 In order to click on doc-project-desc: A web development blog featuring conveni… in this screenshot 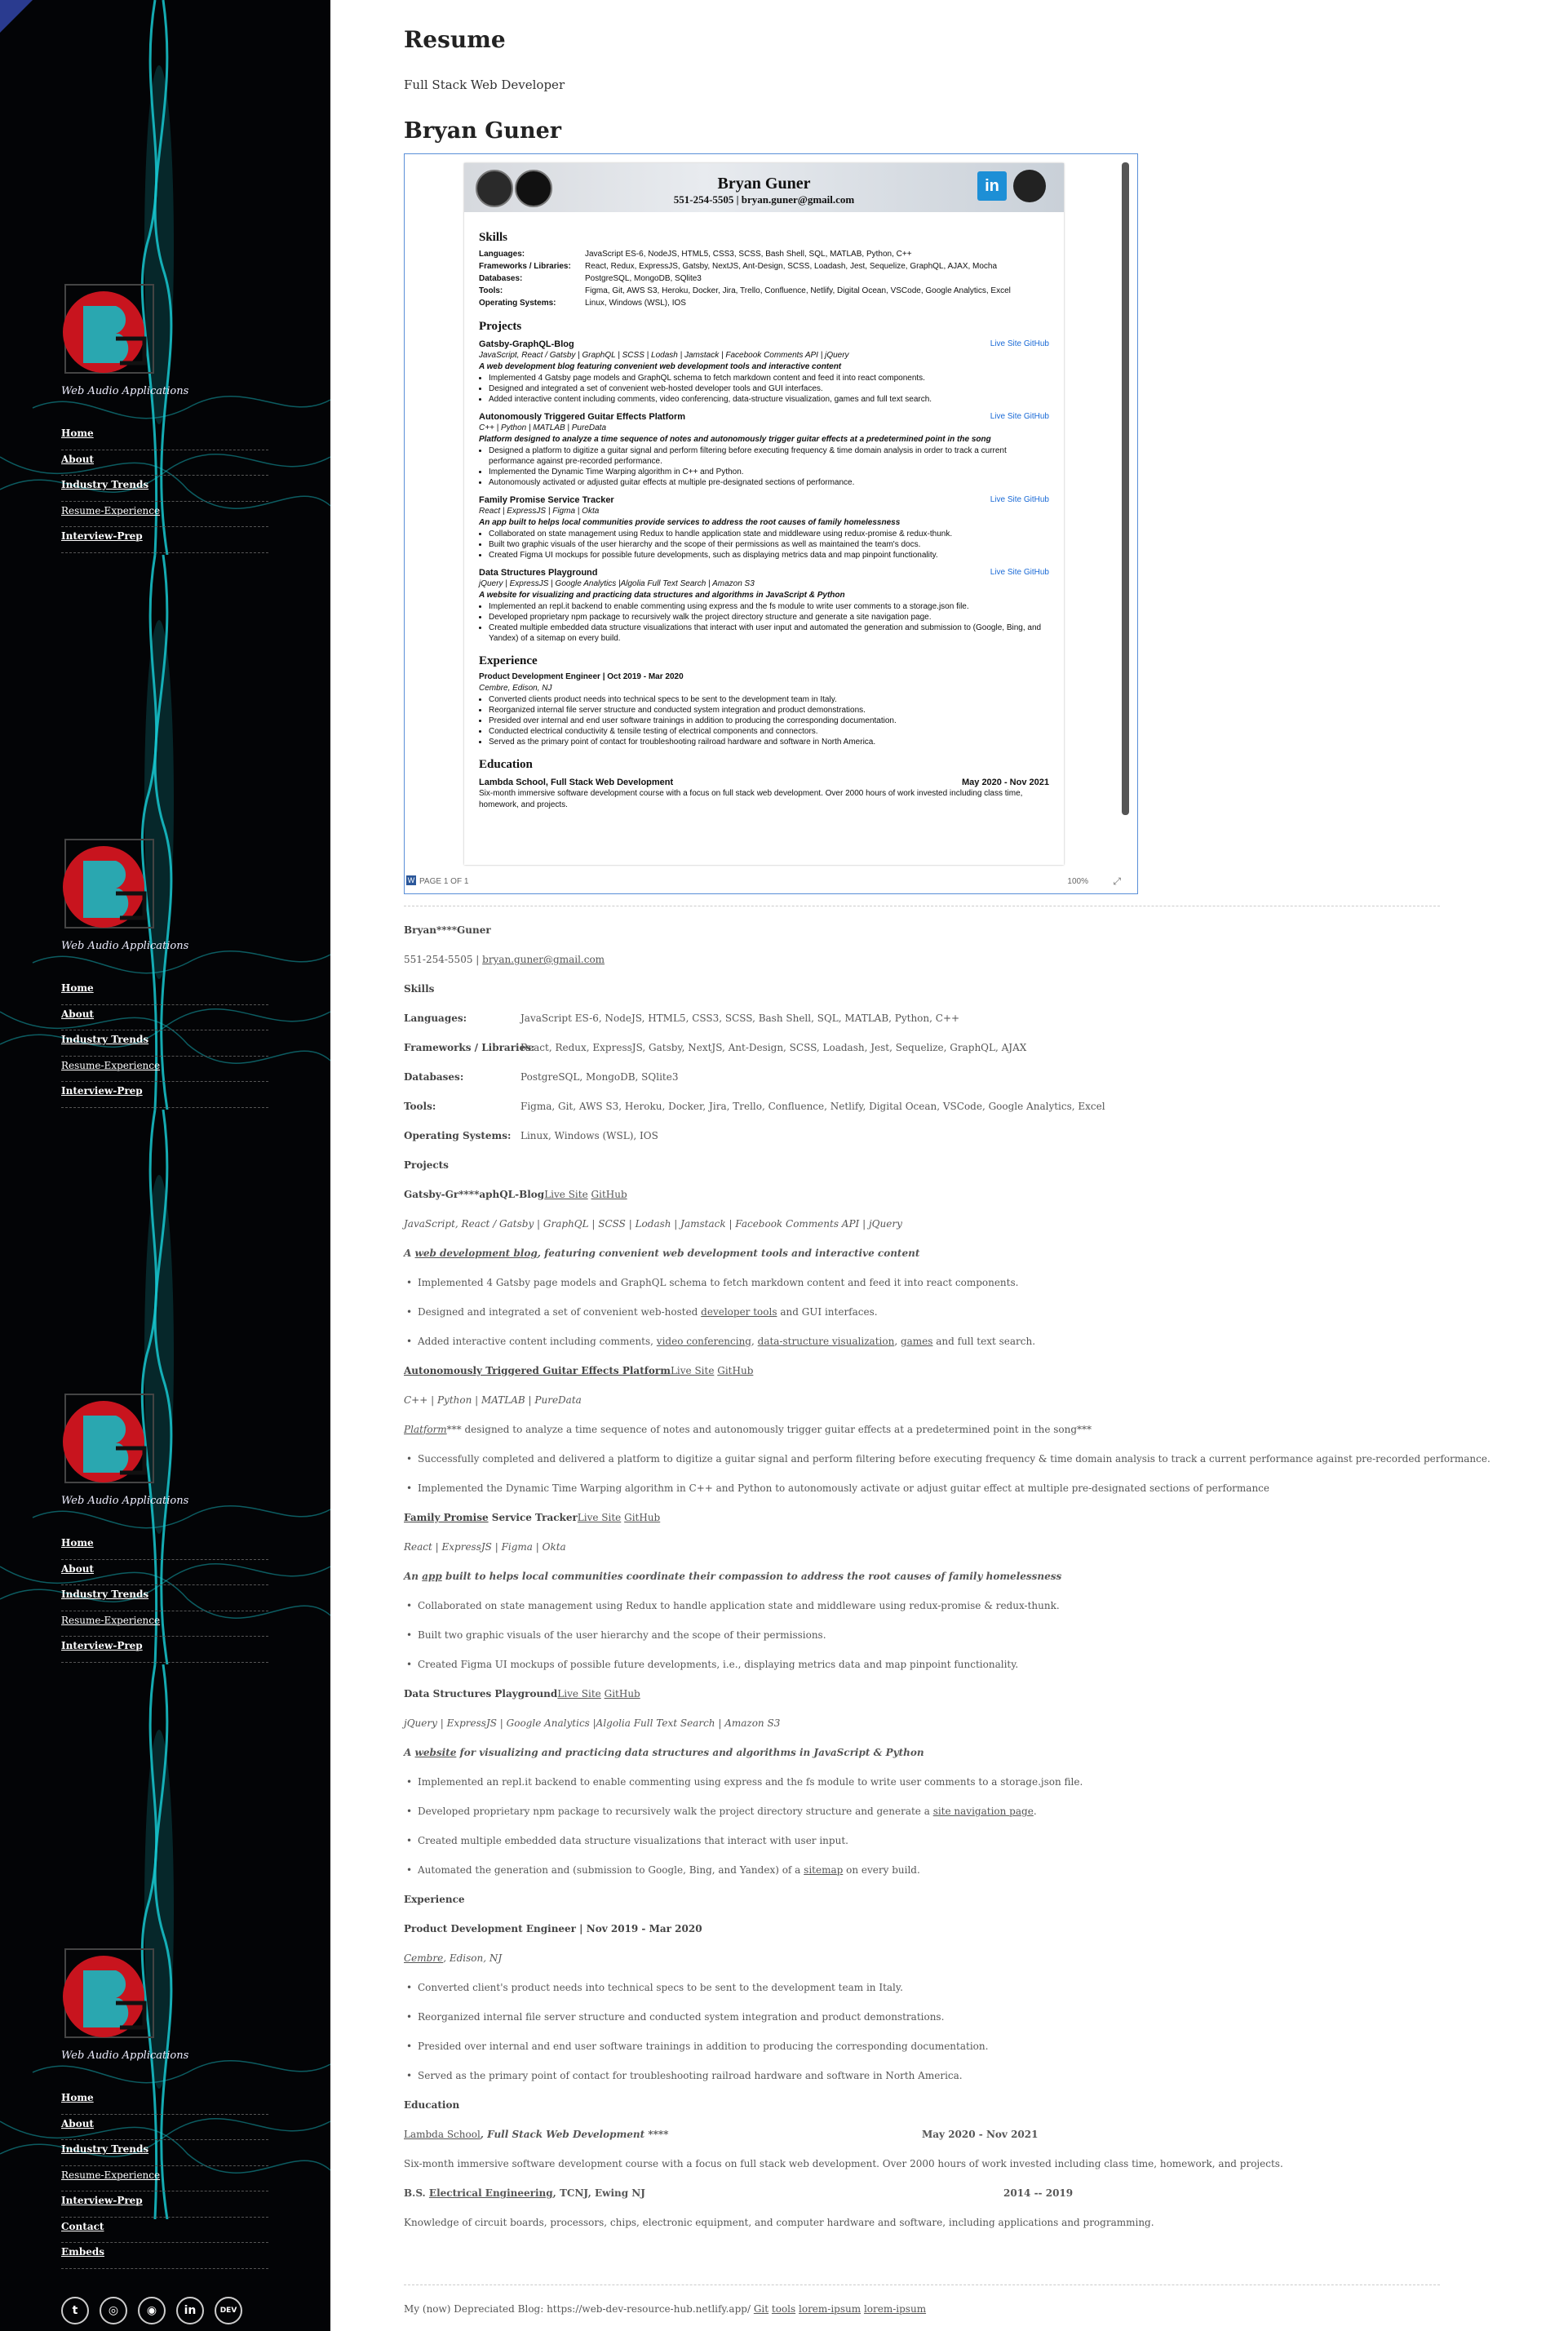, I will do `click(660, 366)`.